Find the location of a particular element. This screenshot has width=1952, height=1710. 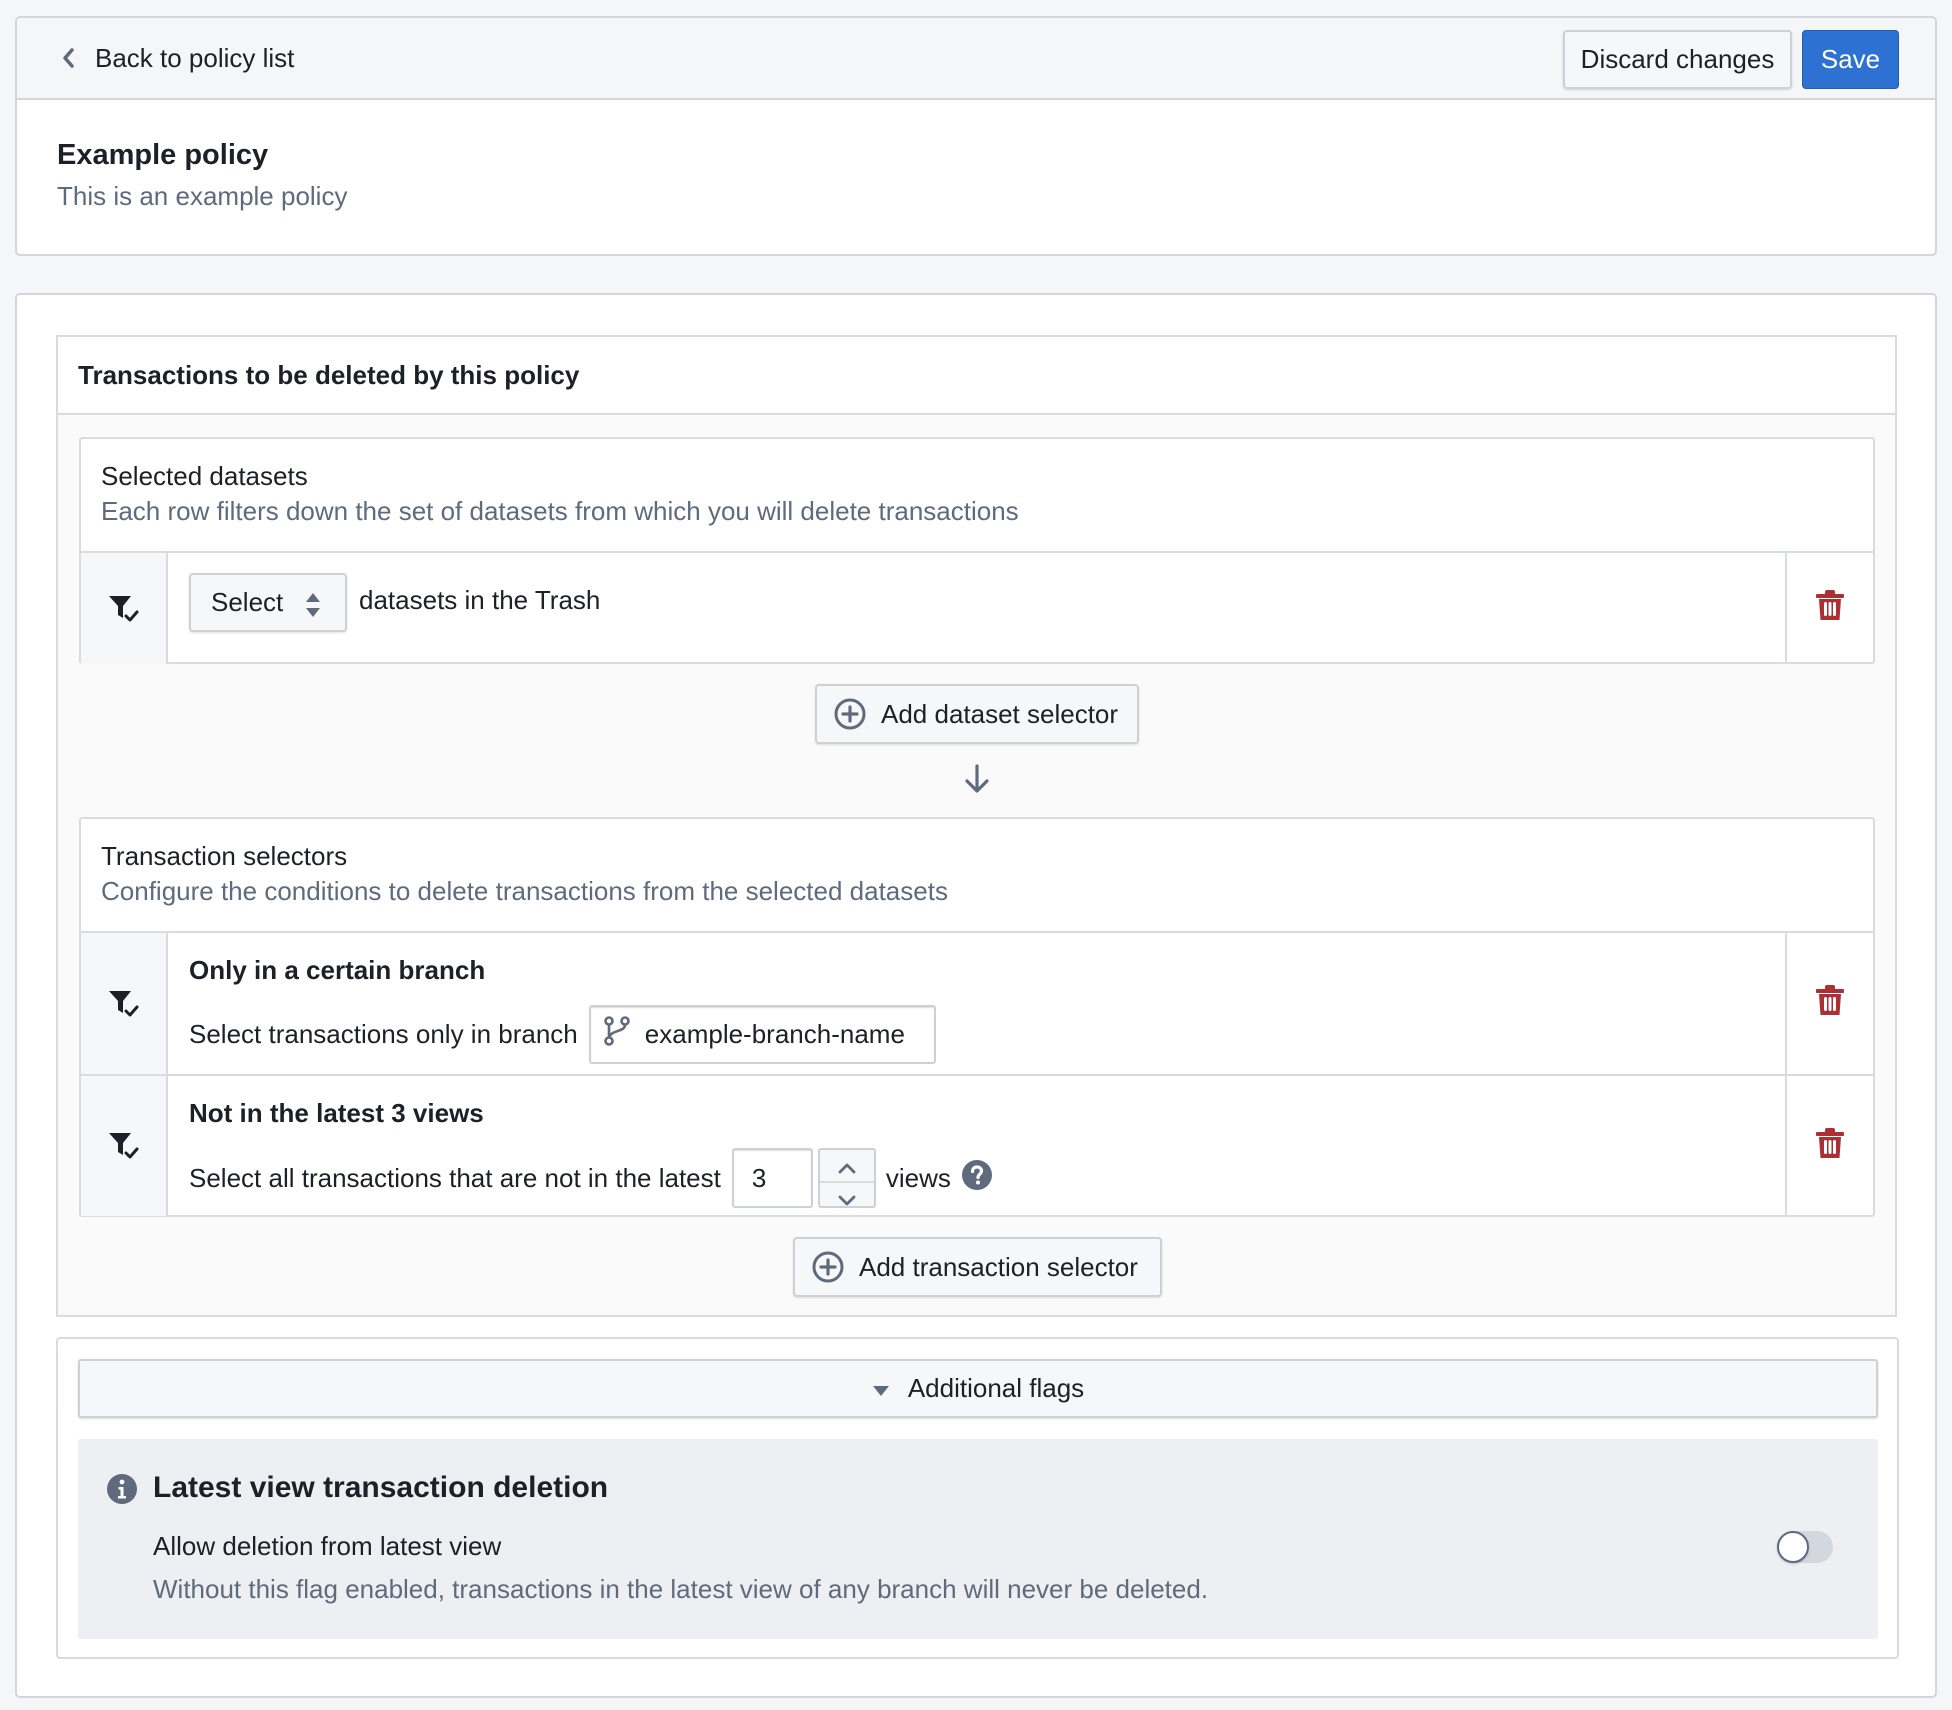

arrow-down-icon is located at coordinates (977, 782).